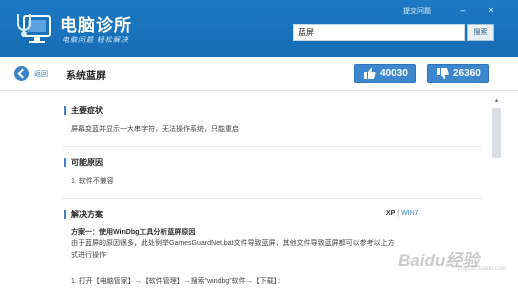 This screenshot has width=518, height=292. What do you see at coordinates (390, 213) in the screenshot?
I see `os-tab-xp: XP` at bounding box center [390, 213].